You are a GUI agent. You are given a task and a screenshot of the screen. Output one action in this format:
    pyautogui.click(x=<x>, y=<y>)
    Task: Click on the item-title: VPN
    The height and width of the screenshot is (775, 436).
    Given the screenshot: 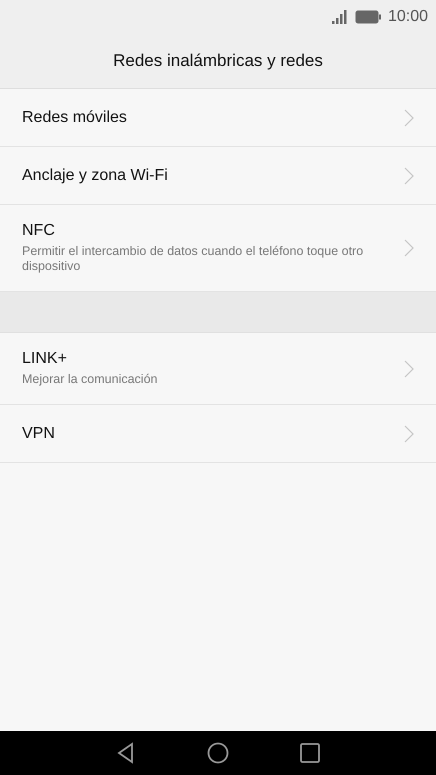 What is the action you would take?
    pyautogui.click(x=39, y=433)
    